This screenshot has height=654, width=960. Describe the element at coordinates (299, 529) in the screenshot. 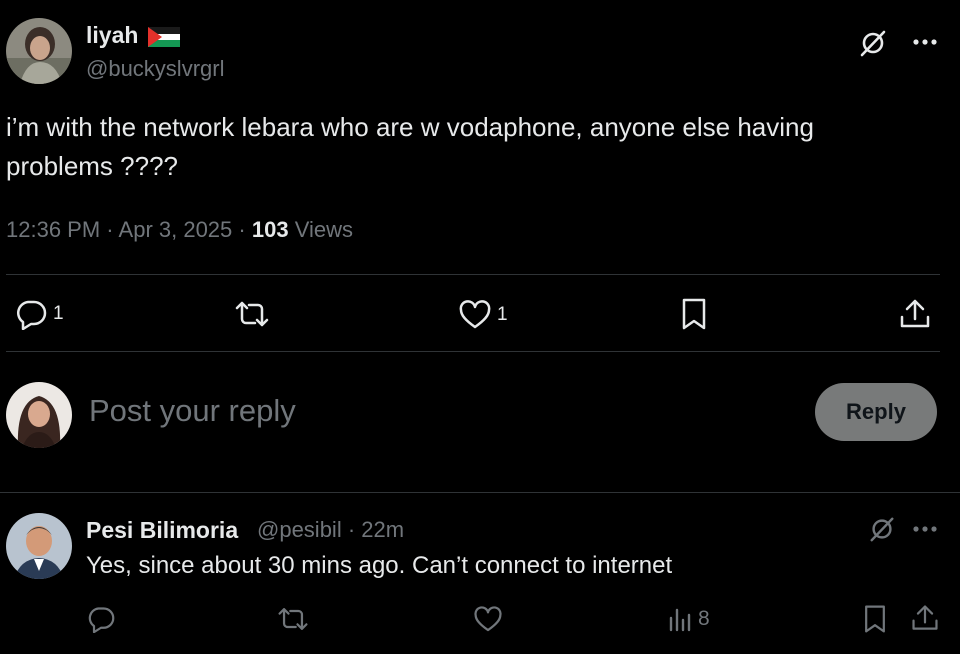

I see `reply-handle: @pesibil` at that location.